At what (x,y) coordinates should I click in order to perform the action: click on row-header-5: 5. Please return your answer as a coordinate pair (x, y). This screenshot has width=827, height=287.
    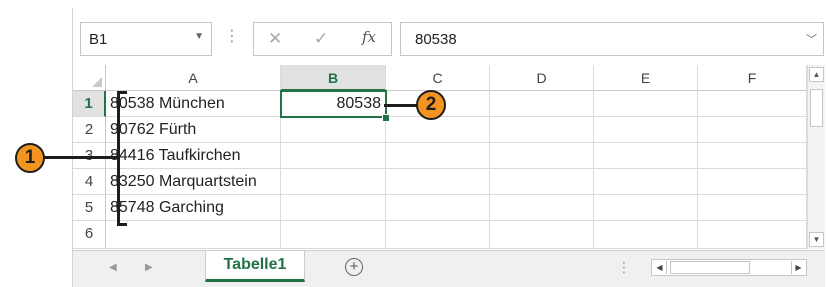
    Looking at the image, I should click on (89, 208).